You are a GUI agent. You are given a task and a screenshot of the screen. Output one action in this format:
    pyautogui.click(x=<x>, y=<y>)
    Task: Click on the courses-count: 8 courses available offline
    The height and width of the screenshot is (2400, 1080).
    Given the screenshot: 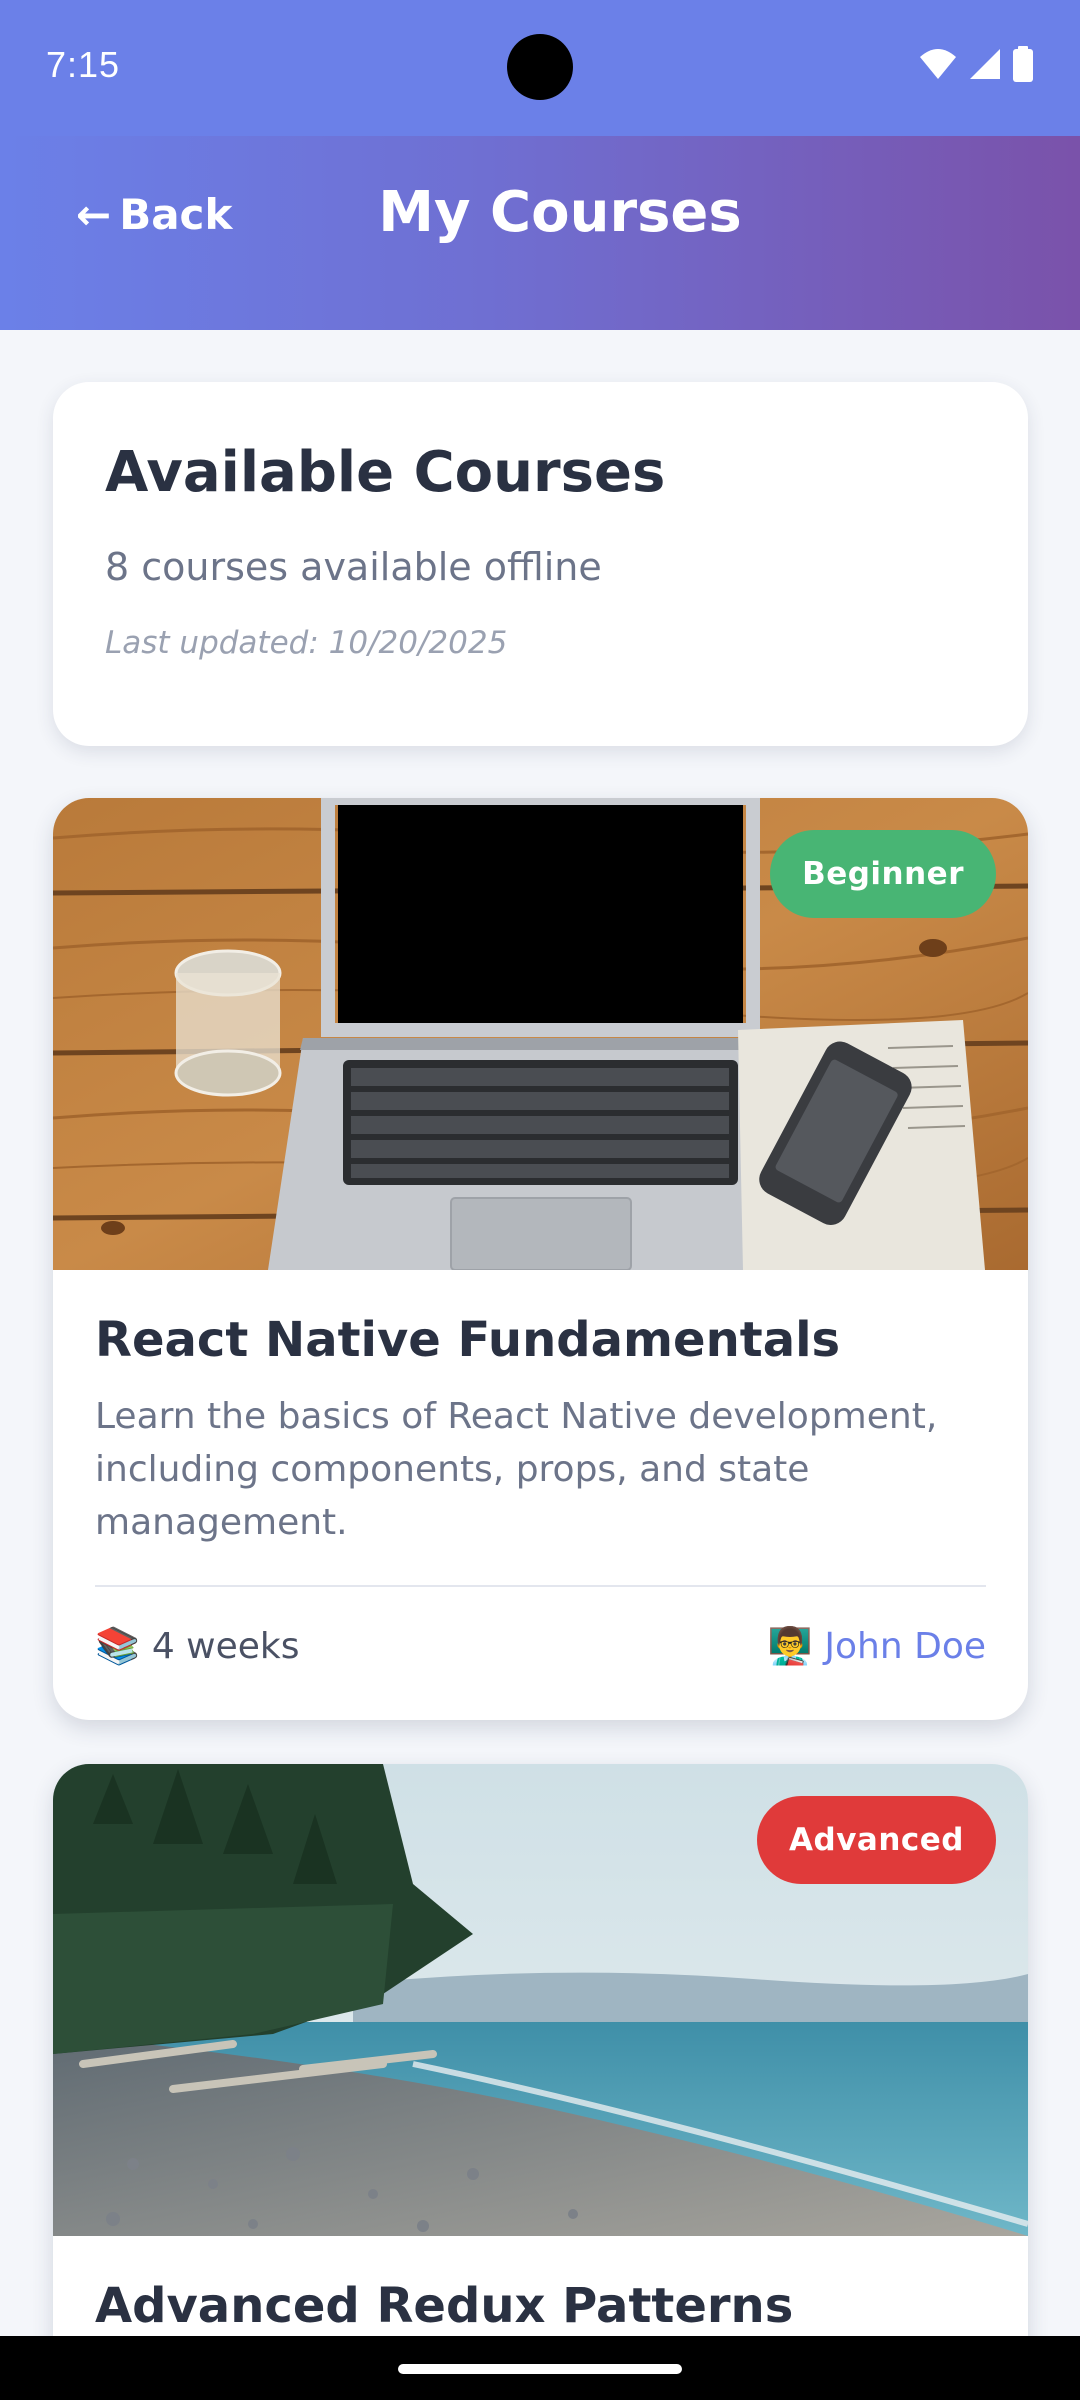 What is the action you would take?
    pyautogui.click(x=353, y=567)
    